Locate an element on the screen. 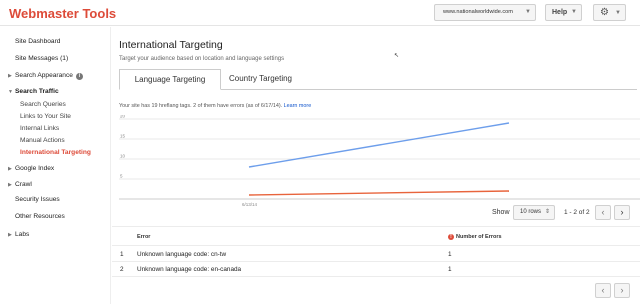  table-top-border is located at coordinates (376, 226).